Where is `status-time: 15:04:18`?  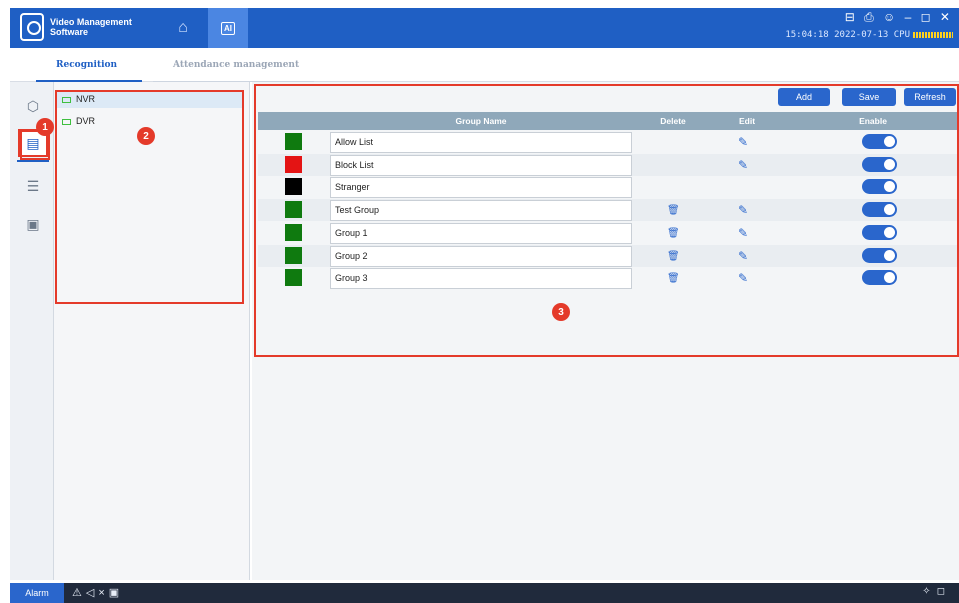
status-time: 15:04:18 is located at coordinates (807, 35).